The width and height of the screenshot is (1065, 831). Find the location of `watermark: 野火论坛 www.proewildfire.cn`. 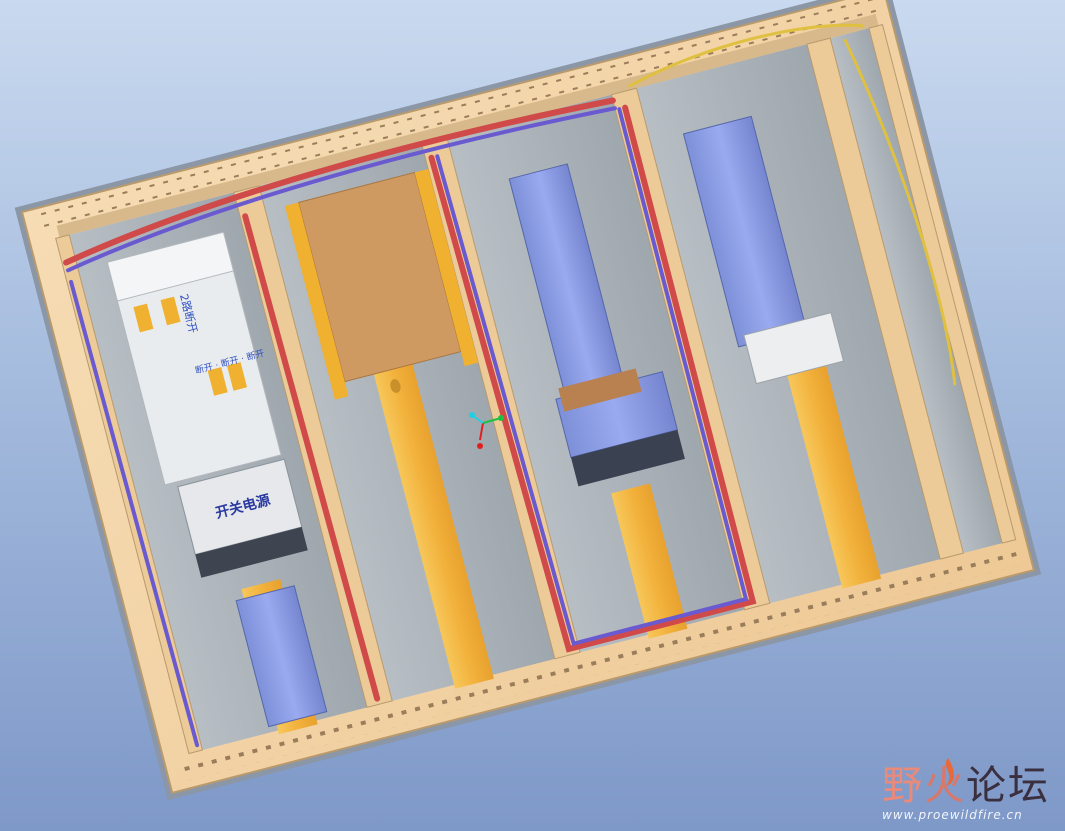

watermark: 野火论坛 www.proewildfire.cn is located at coordinates (966, 791).